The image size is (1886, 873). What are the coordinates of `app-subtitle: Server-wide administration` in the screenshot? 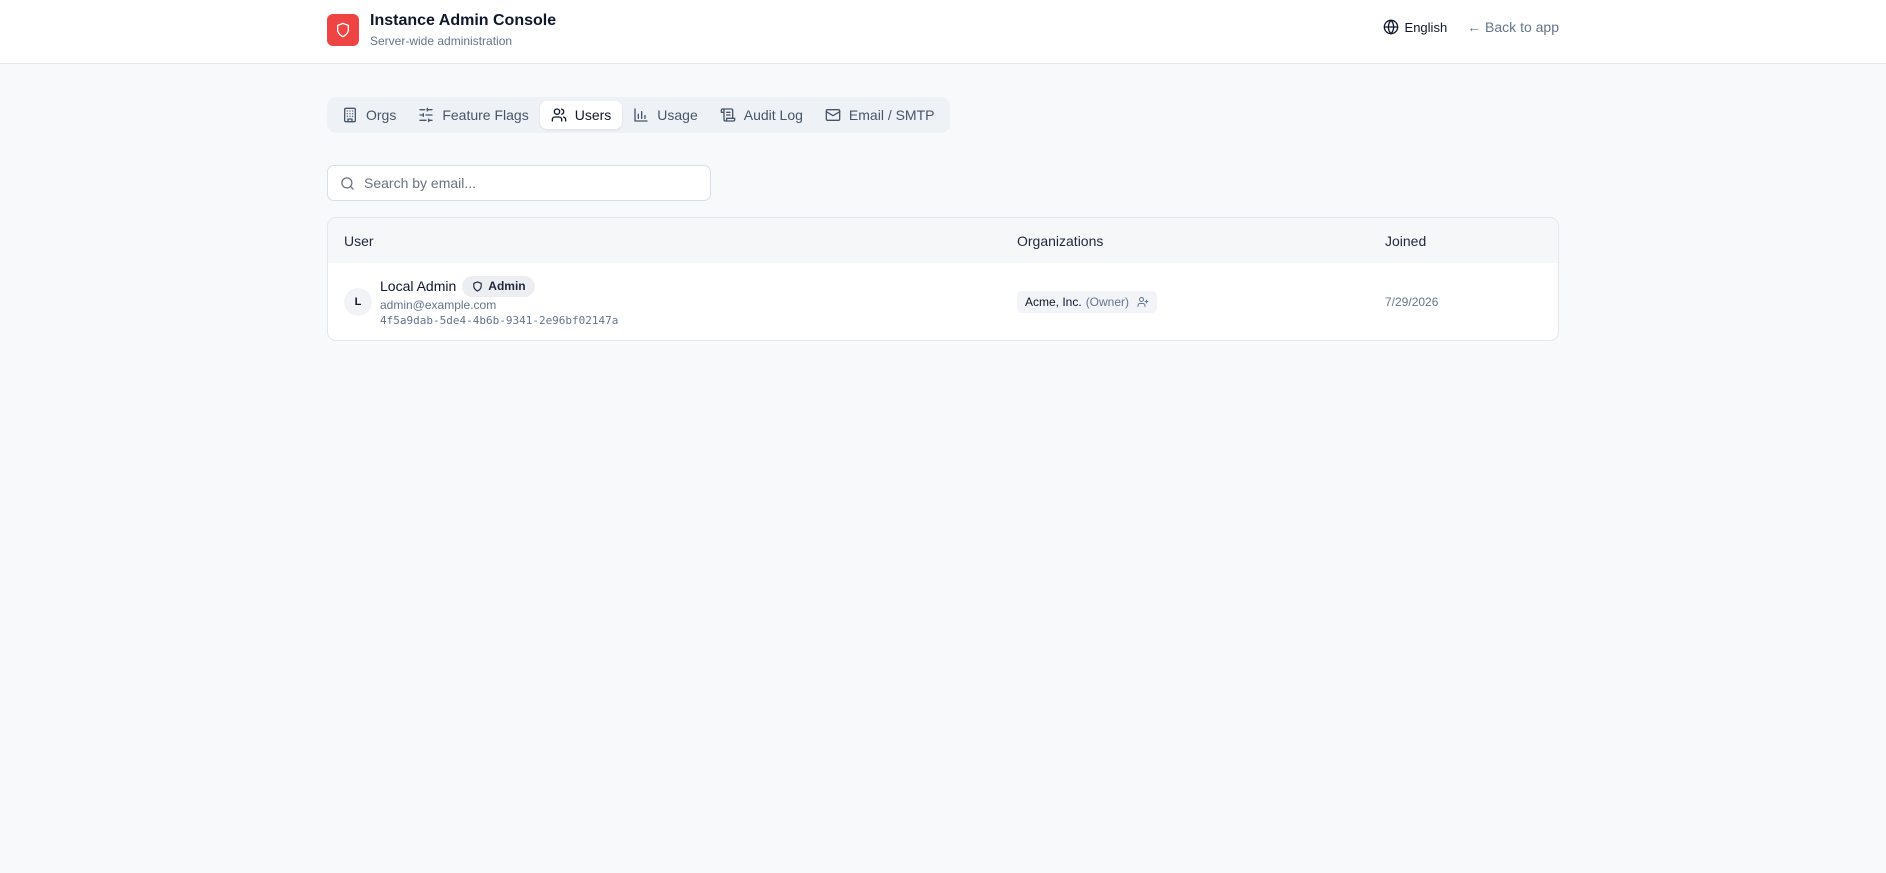 It's located at (441, 41).